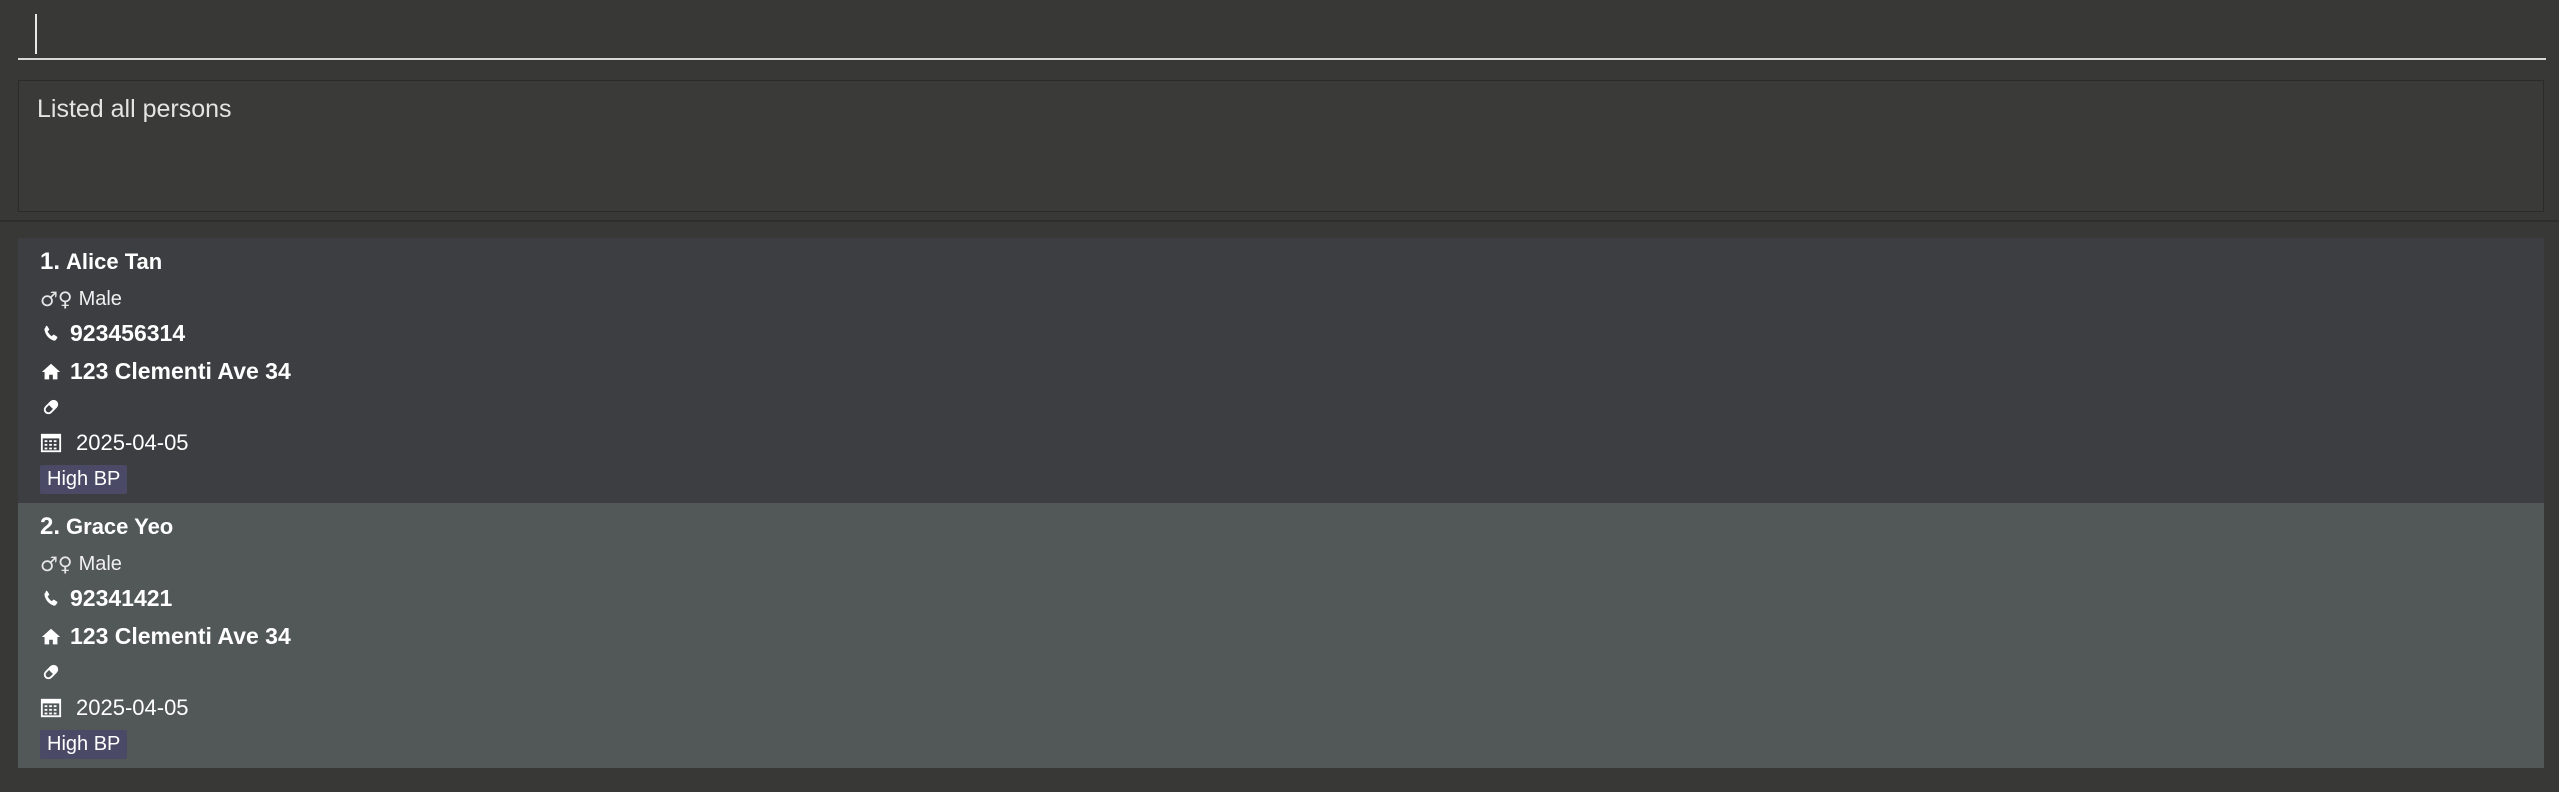  I want to click on name-row: 2. Grace Yeo, so click(106, 527).